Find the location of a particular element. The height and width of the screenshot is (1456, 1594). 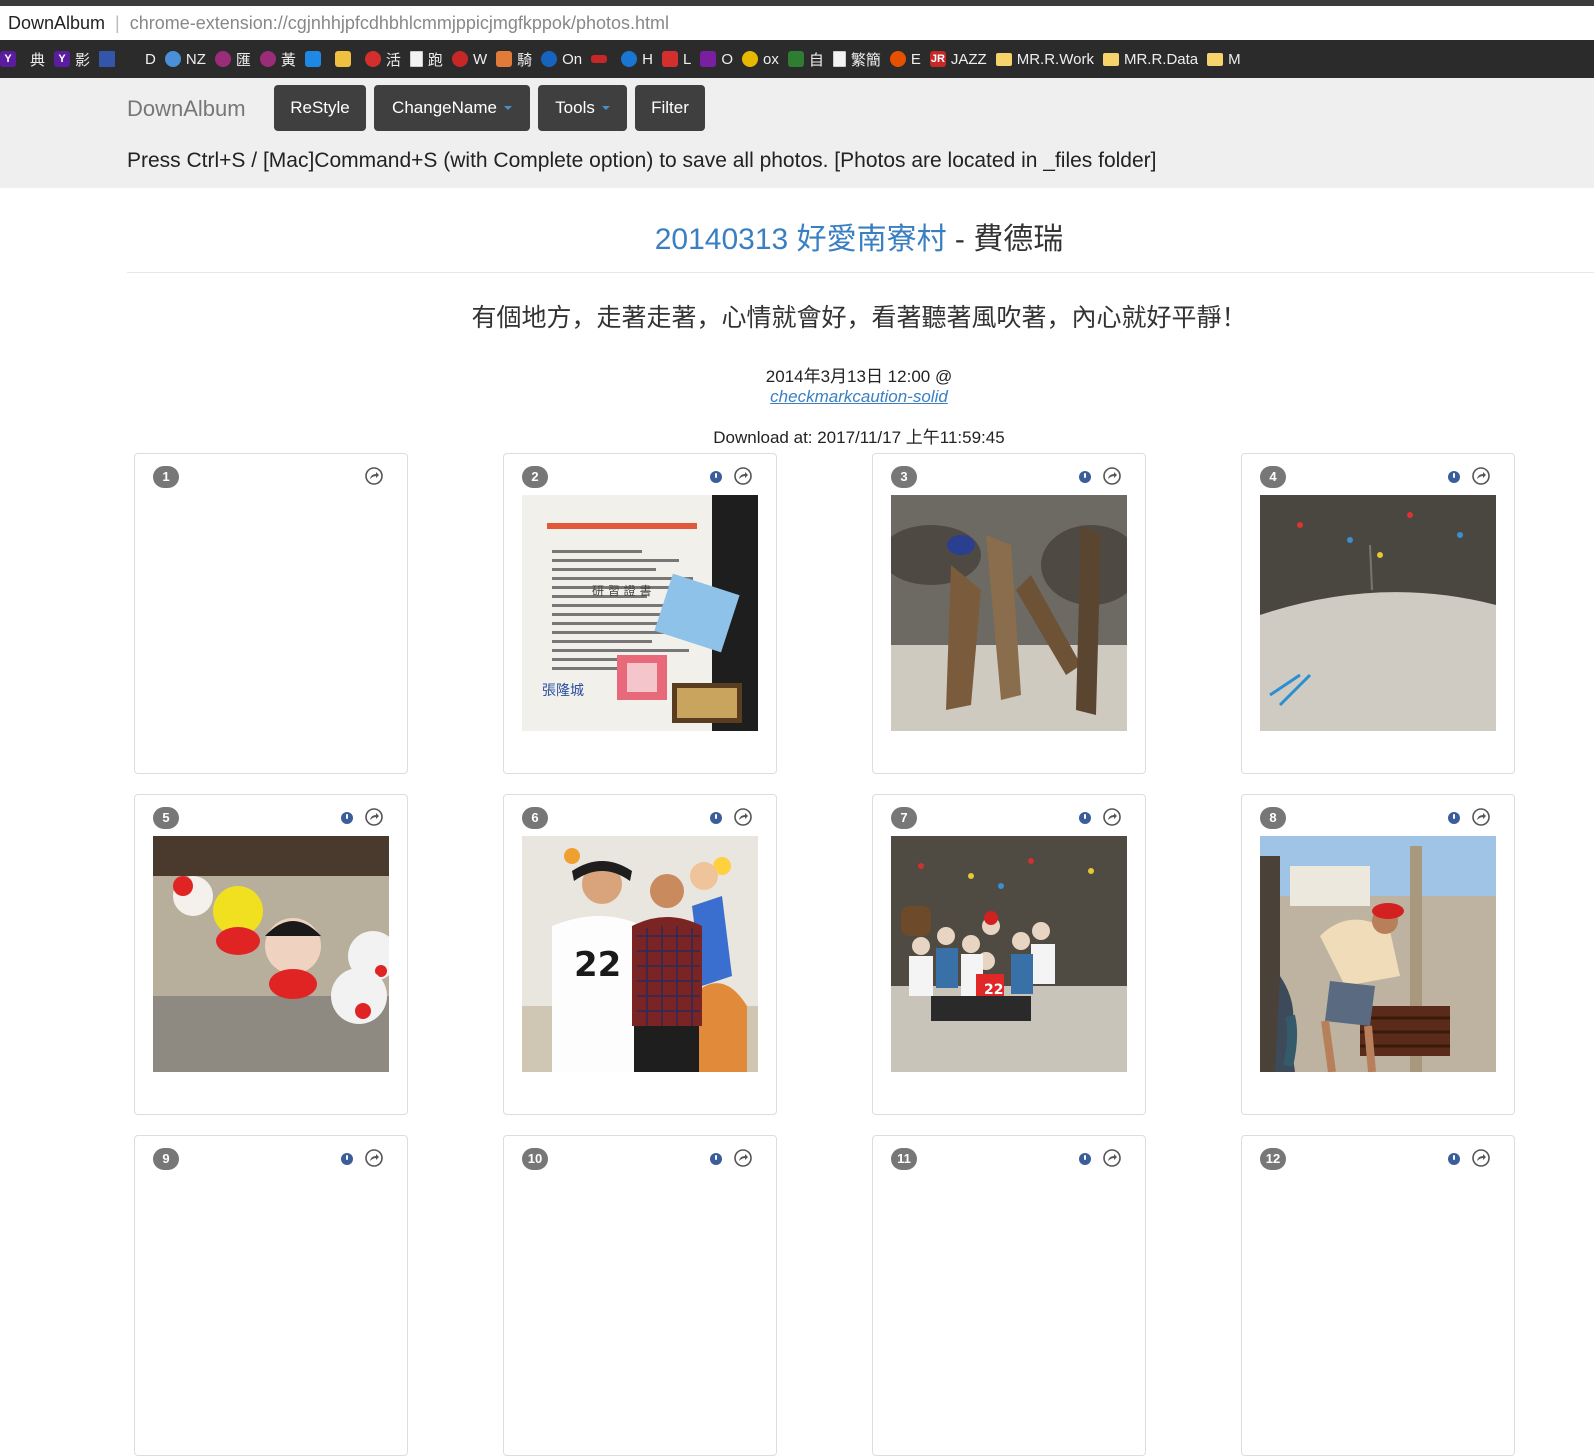

bookmark-label: 繁簡 is located at coordinates (865, 60).